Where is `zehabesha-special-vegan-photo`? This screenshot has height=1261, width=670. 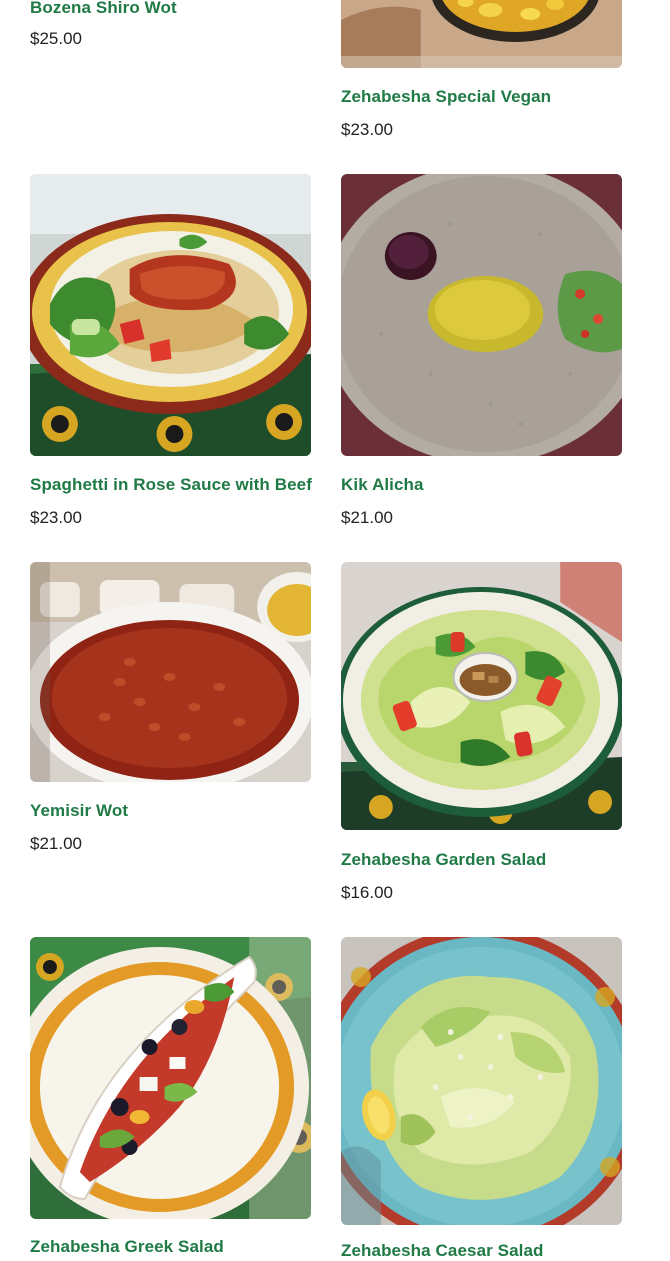 zehabesha-special-vegan-photo is located at coordinates (481, 34).